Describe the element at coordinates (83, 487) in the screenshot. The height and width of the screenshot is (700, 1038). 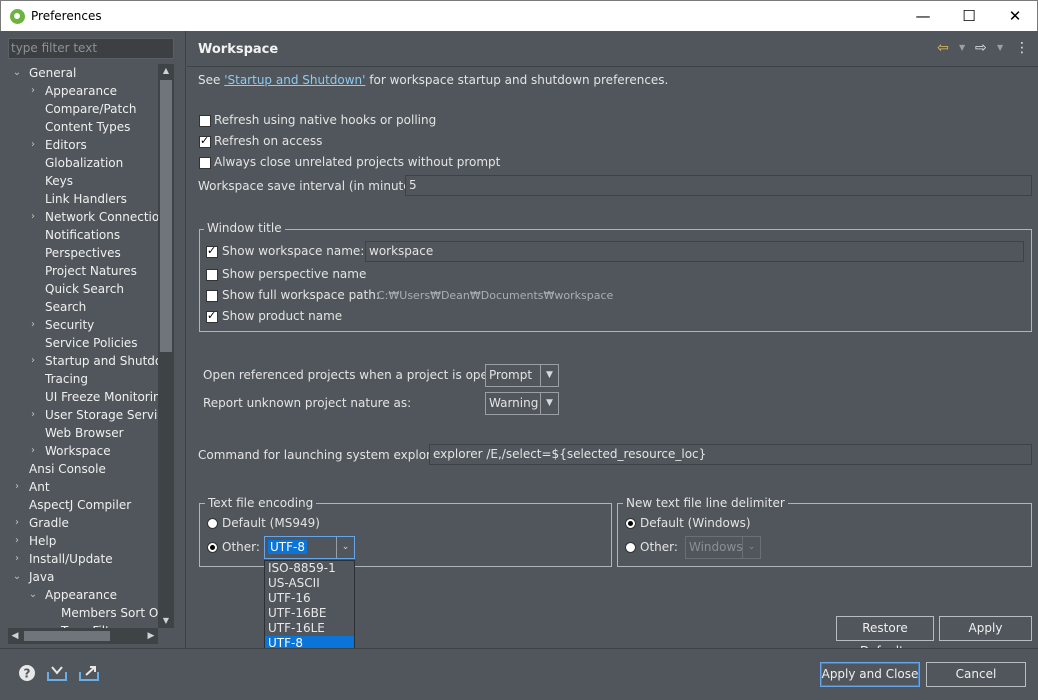
I see `tree-item: › Ant` at that location.